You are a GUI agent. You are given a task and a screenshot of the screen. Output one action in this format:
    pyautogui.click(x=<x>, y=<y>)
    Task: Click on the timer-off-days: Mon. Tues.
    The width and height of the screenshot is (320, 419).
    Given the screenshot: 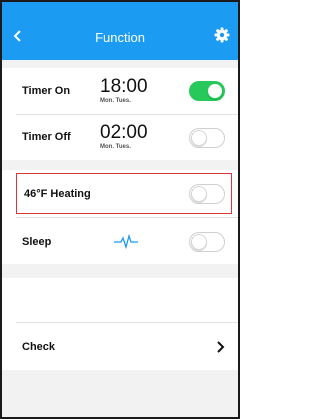 What is the action you would take?
    pyautogui.click(x=115, y=147)
    